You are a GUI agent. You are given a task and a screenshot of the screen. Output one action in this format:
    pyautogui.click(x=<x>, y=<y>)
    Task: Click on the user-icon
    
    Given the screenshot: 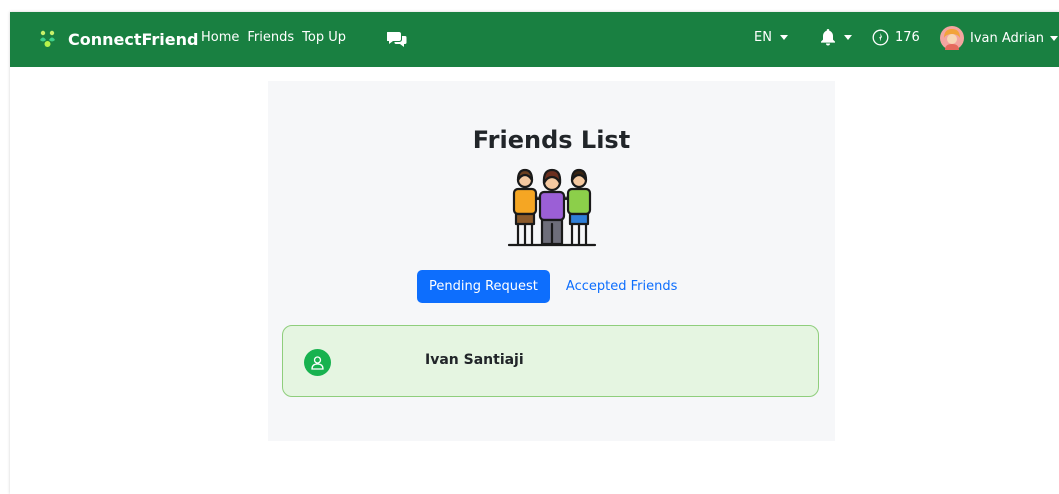 What is the action you would take?
    pyautogui.click(x=317, y=362)
    